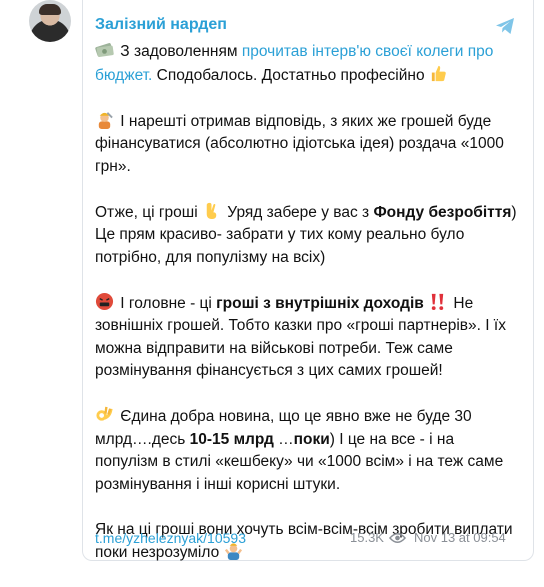 The image size is (544, 587). I want to click on mechanic-icon, so click(105, 120).